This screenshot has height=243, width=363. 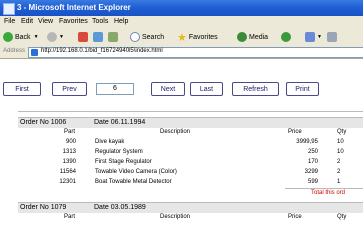 What do you see at coordinates (43, 122) in the screenshot?
I see `order-number: Order No 1006` at bounding box center [43, 122].